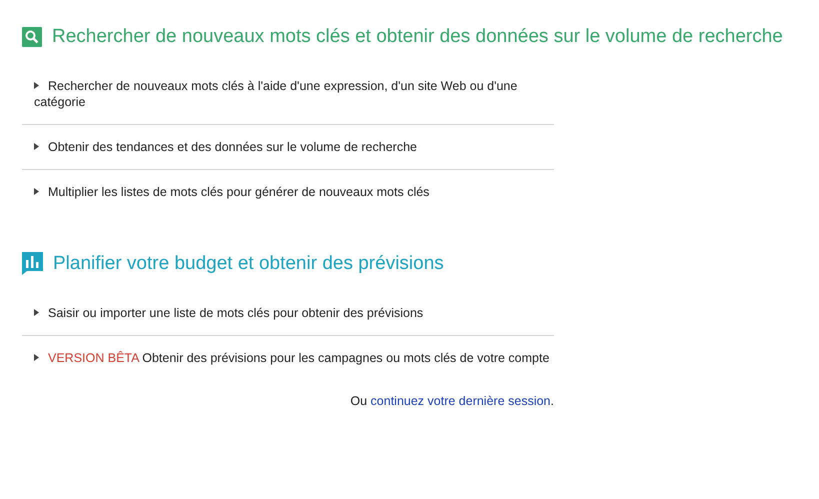  Describe the element at coordinates (460, 401) in the screenshot. I see `resume-link: continuez votre dernière session` at that location.